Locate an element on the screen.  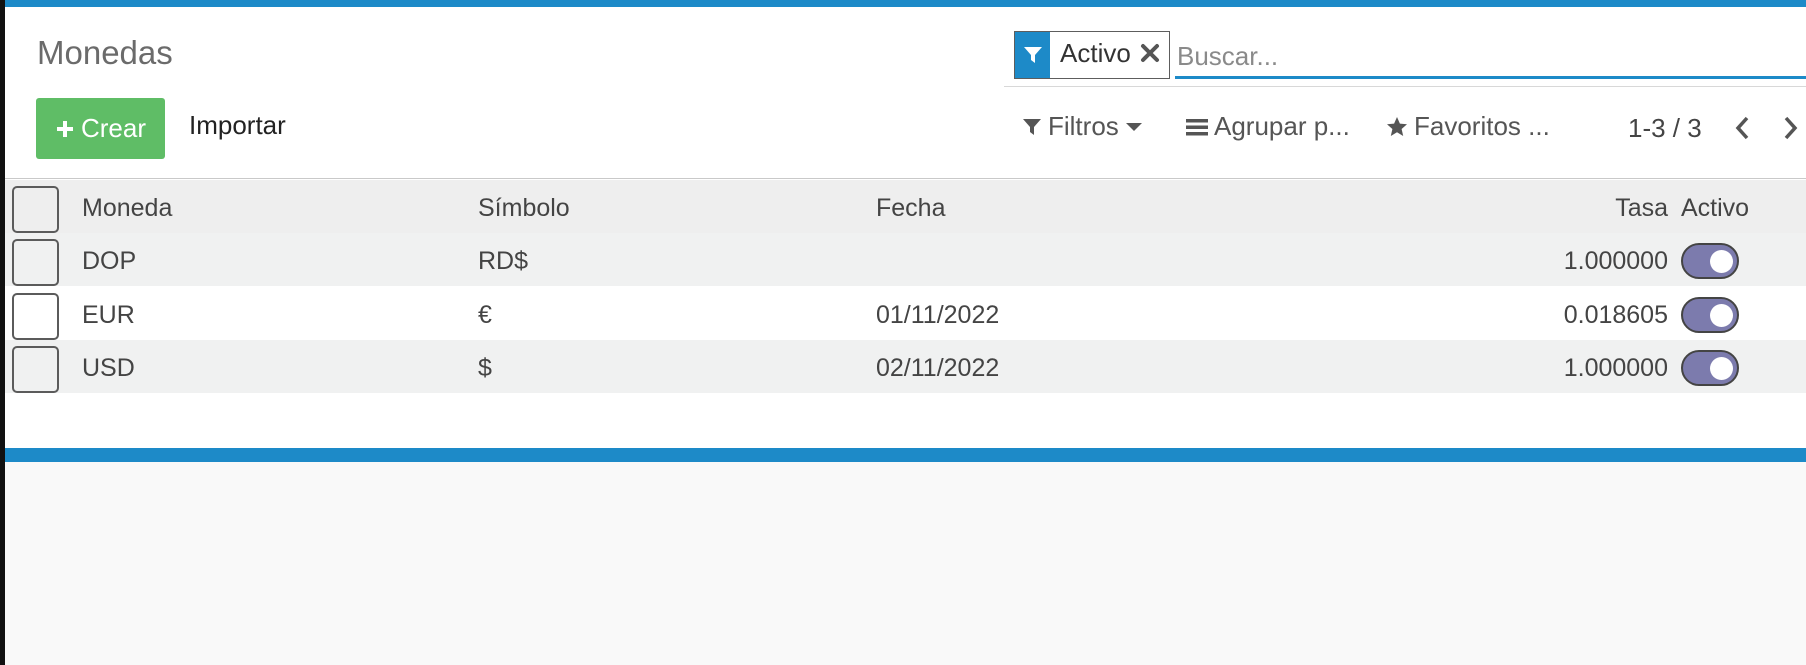
cell-tasa: 0.018605 is located at coordinates (1615, 315).